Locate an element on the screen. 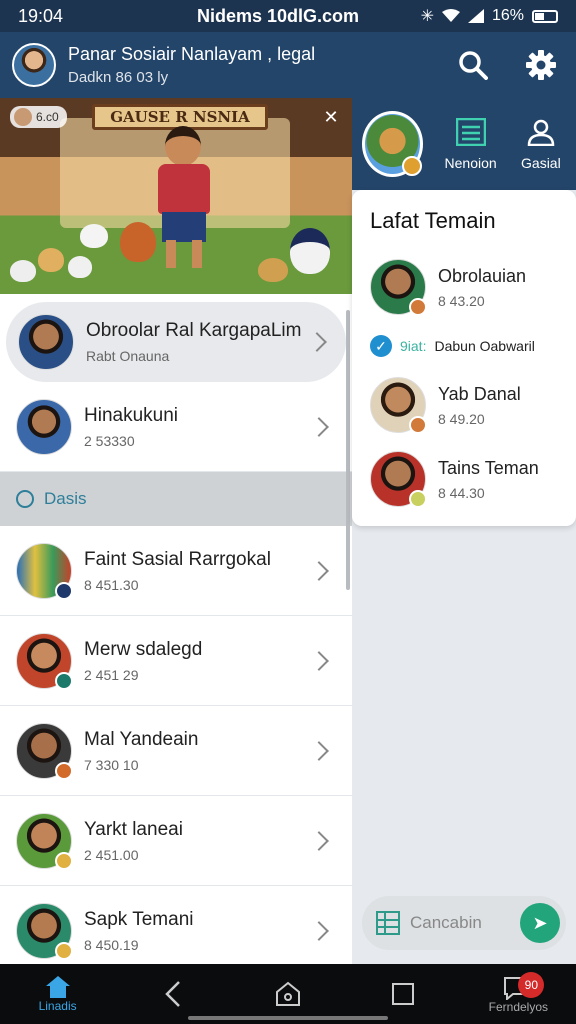  scrollbar is located at coordinates (348, 450).